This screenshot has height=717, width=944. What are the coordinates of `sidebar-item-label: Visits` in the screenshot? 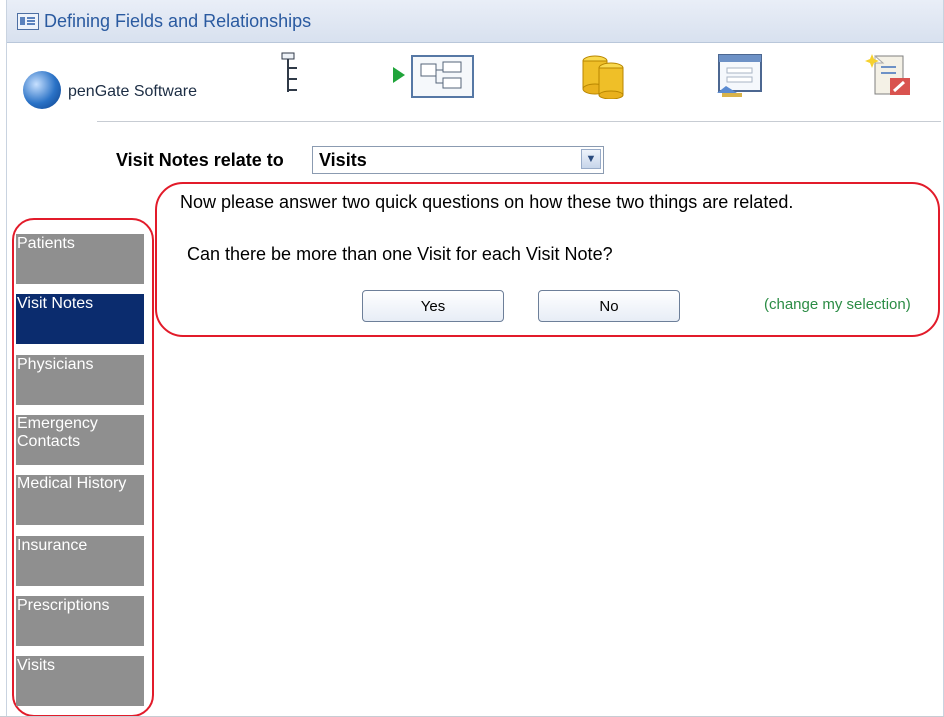 It's located at (36, 665).